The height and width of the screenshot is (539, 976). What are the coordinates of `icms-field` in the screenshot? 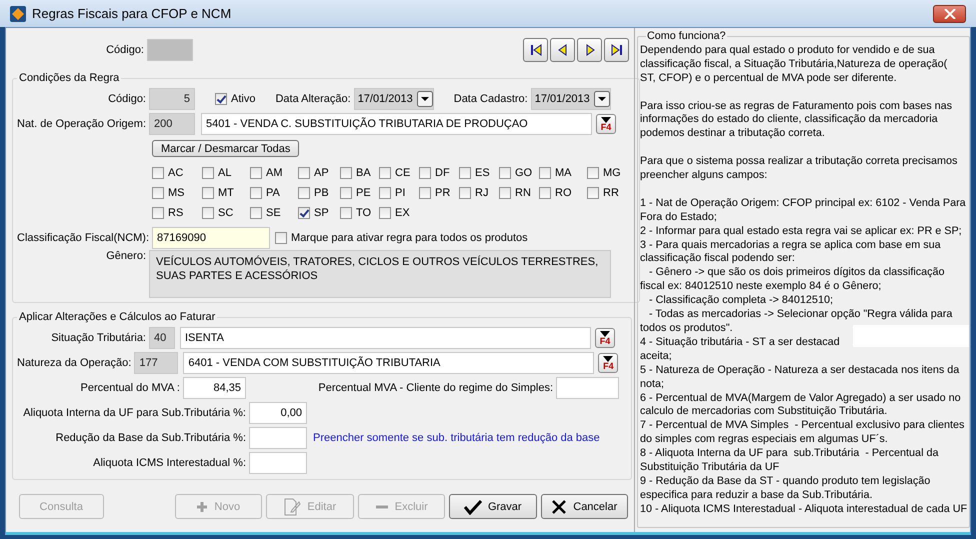 It's located at (278, 463).